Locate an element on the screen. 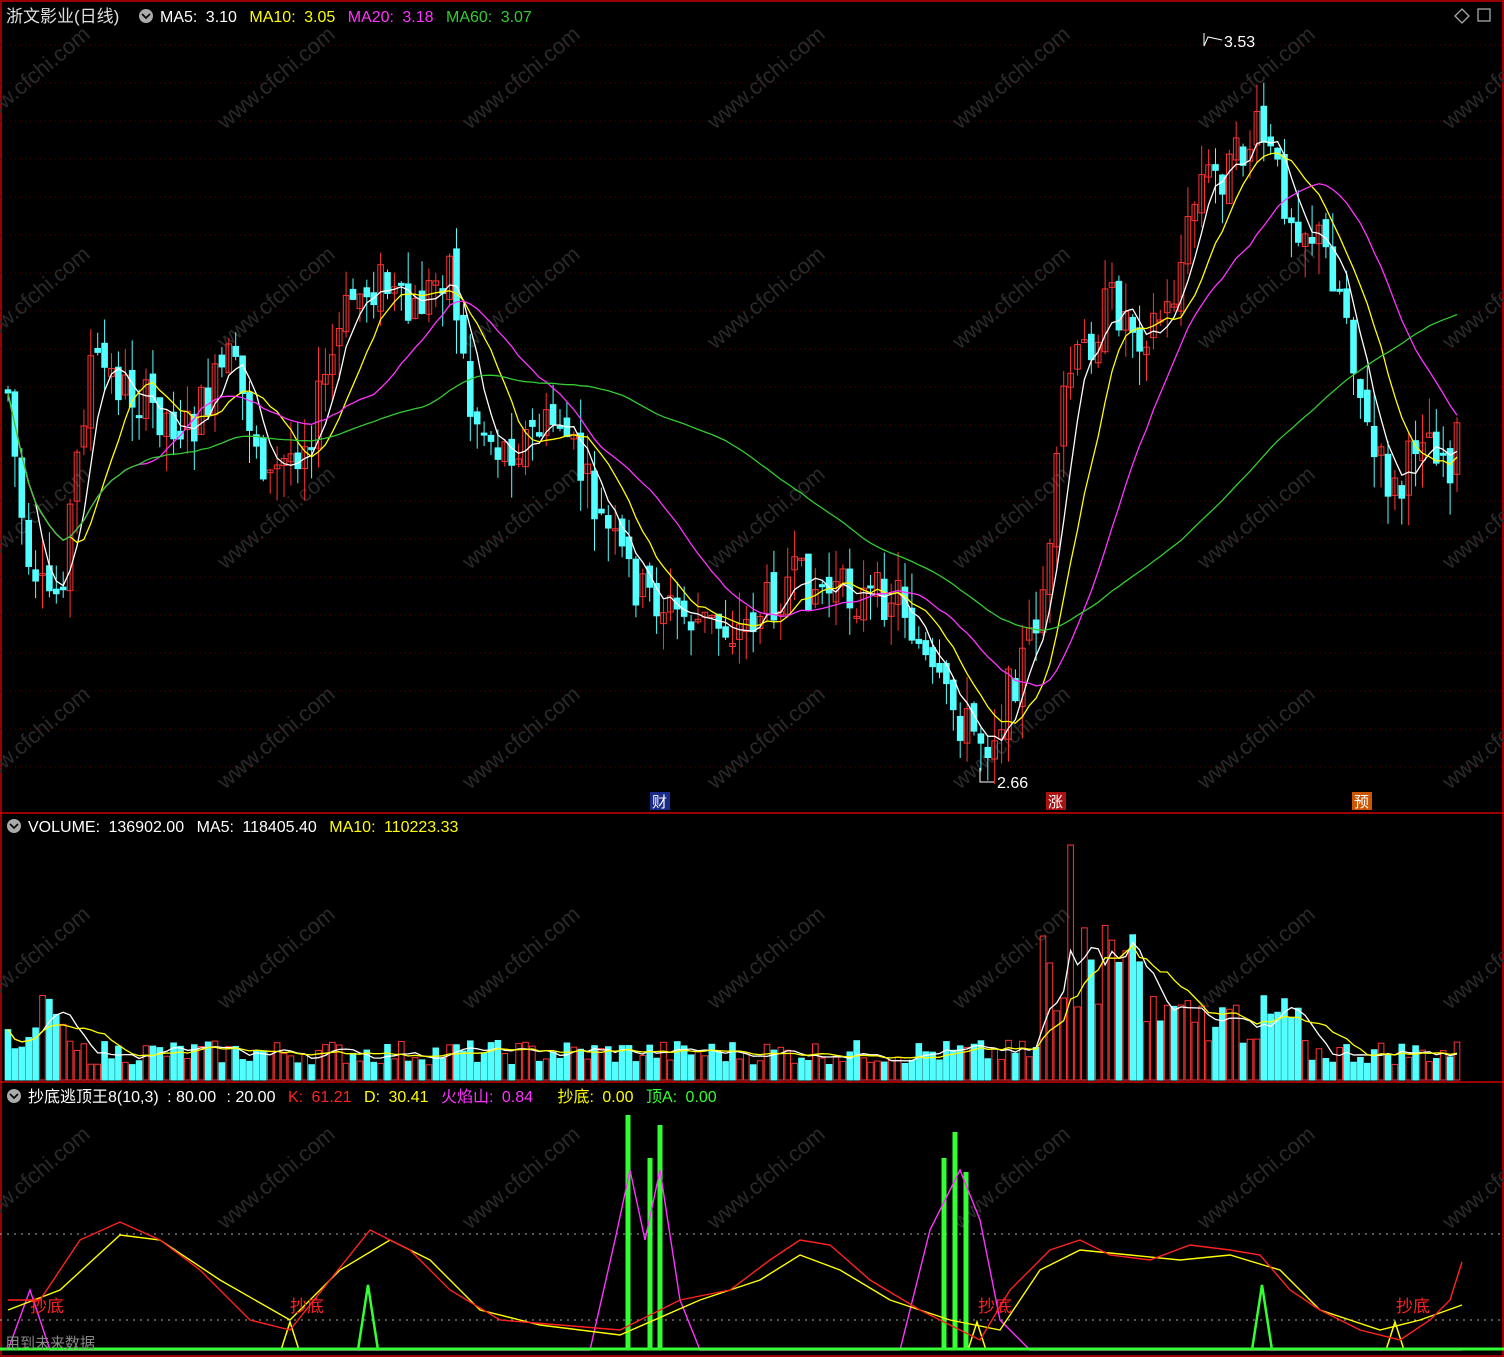 The image size is (1504, 1357). indicator-spikes is located at coordinates (842, 1233).